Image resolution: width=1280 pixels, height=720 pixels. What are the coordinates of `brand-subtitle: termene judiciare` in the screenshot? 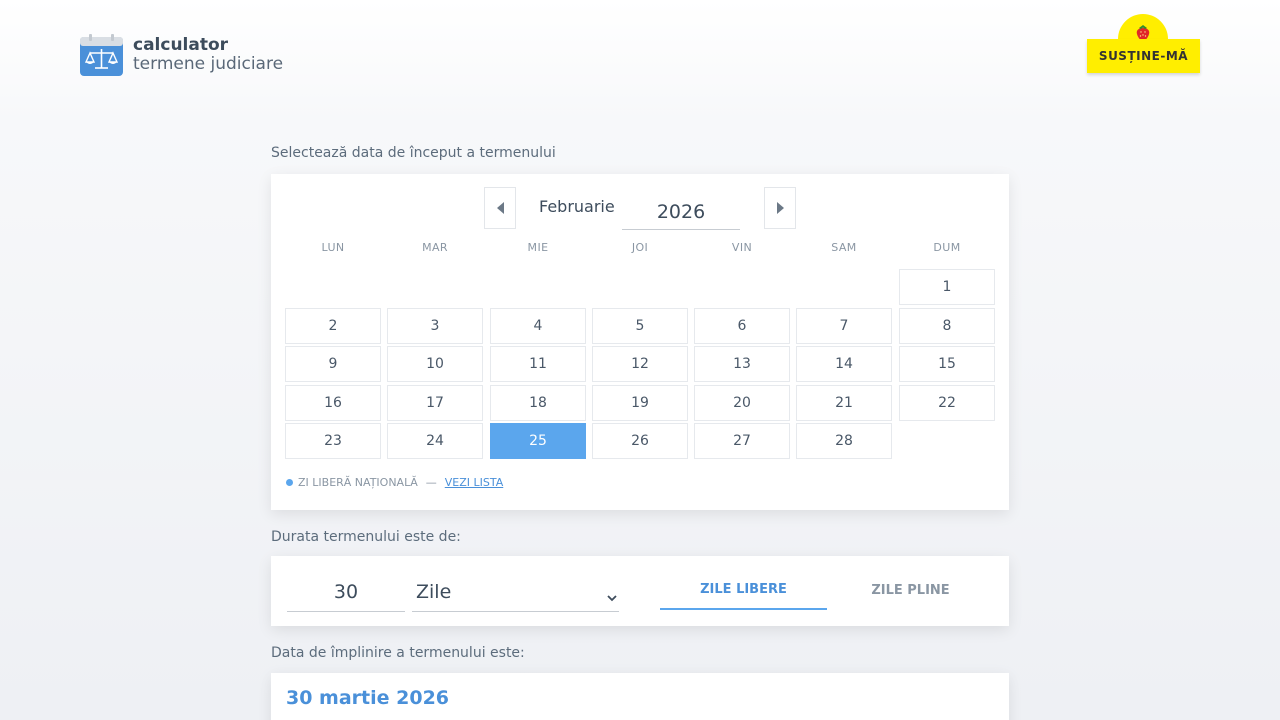 It's located at (208, 64).